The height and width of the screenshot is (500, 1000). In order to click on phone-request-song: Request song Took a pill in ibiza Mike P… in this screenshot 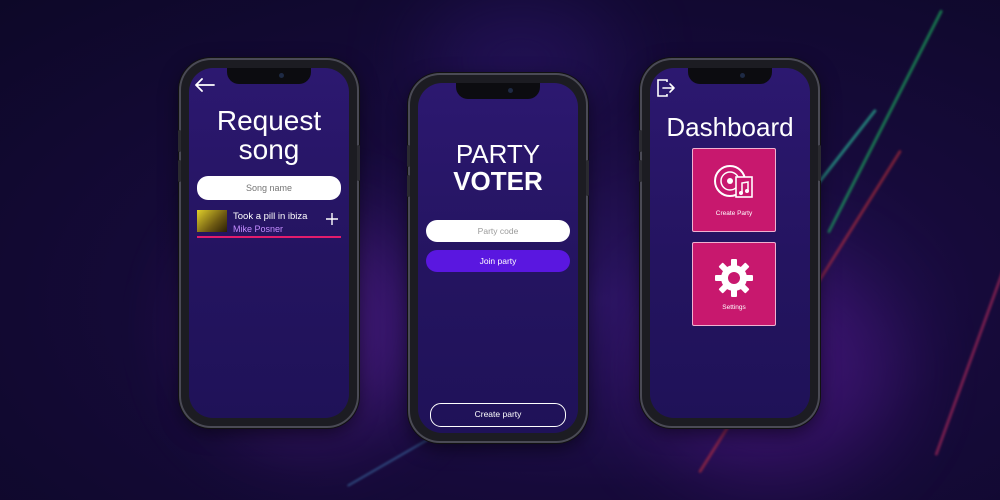, I will do `click(269, 243)`.